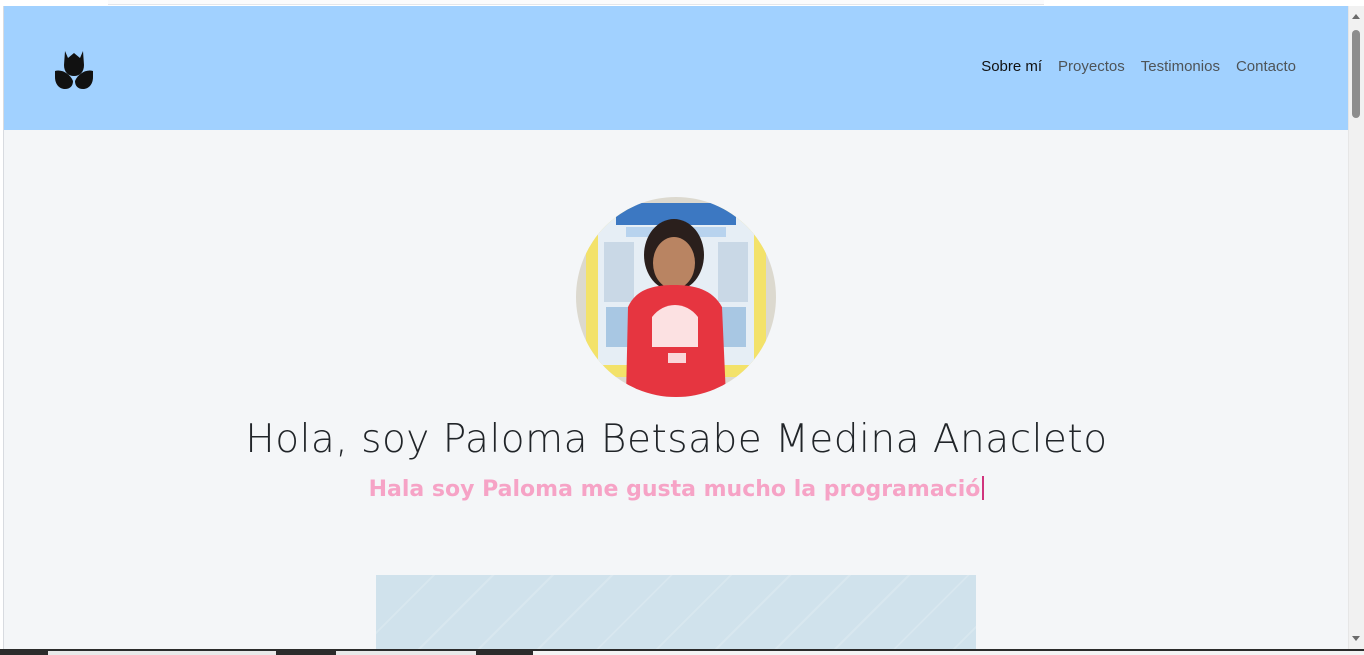 Image resolution: width=1364 pixels, height=655 pixels. Describe the element at coordinates (983, 488) in the screenshot. I see `typing-caret` at that location.